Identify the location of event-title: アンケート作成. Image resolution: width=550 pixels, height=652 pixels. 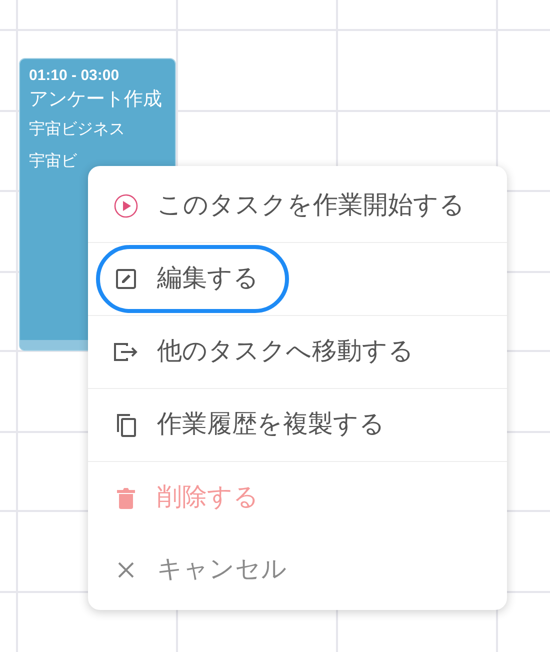
(96, 100).